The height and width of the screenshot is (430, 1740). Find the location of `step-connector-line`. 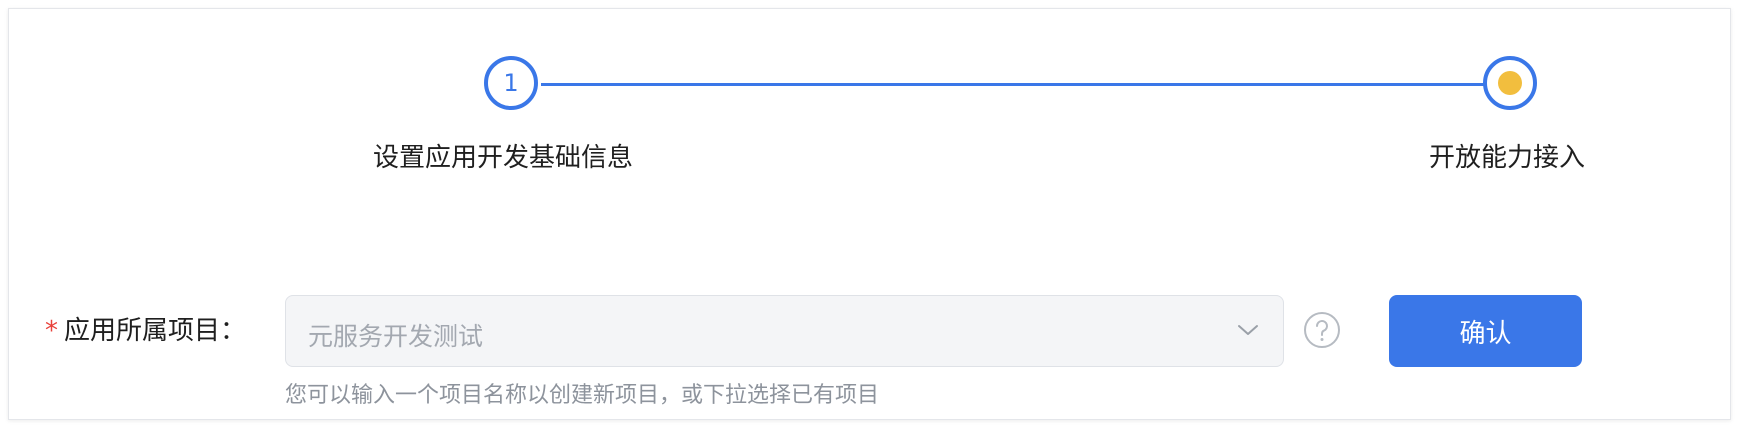

step-connector-line is located at coordinates (1013, 84).